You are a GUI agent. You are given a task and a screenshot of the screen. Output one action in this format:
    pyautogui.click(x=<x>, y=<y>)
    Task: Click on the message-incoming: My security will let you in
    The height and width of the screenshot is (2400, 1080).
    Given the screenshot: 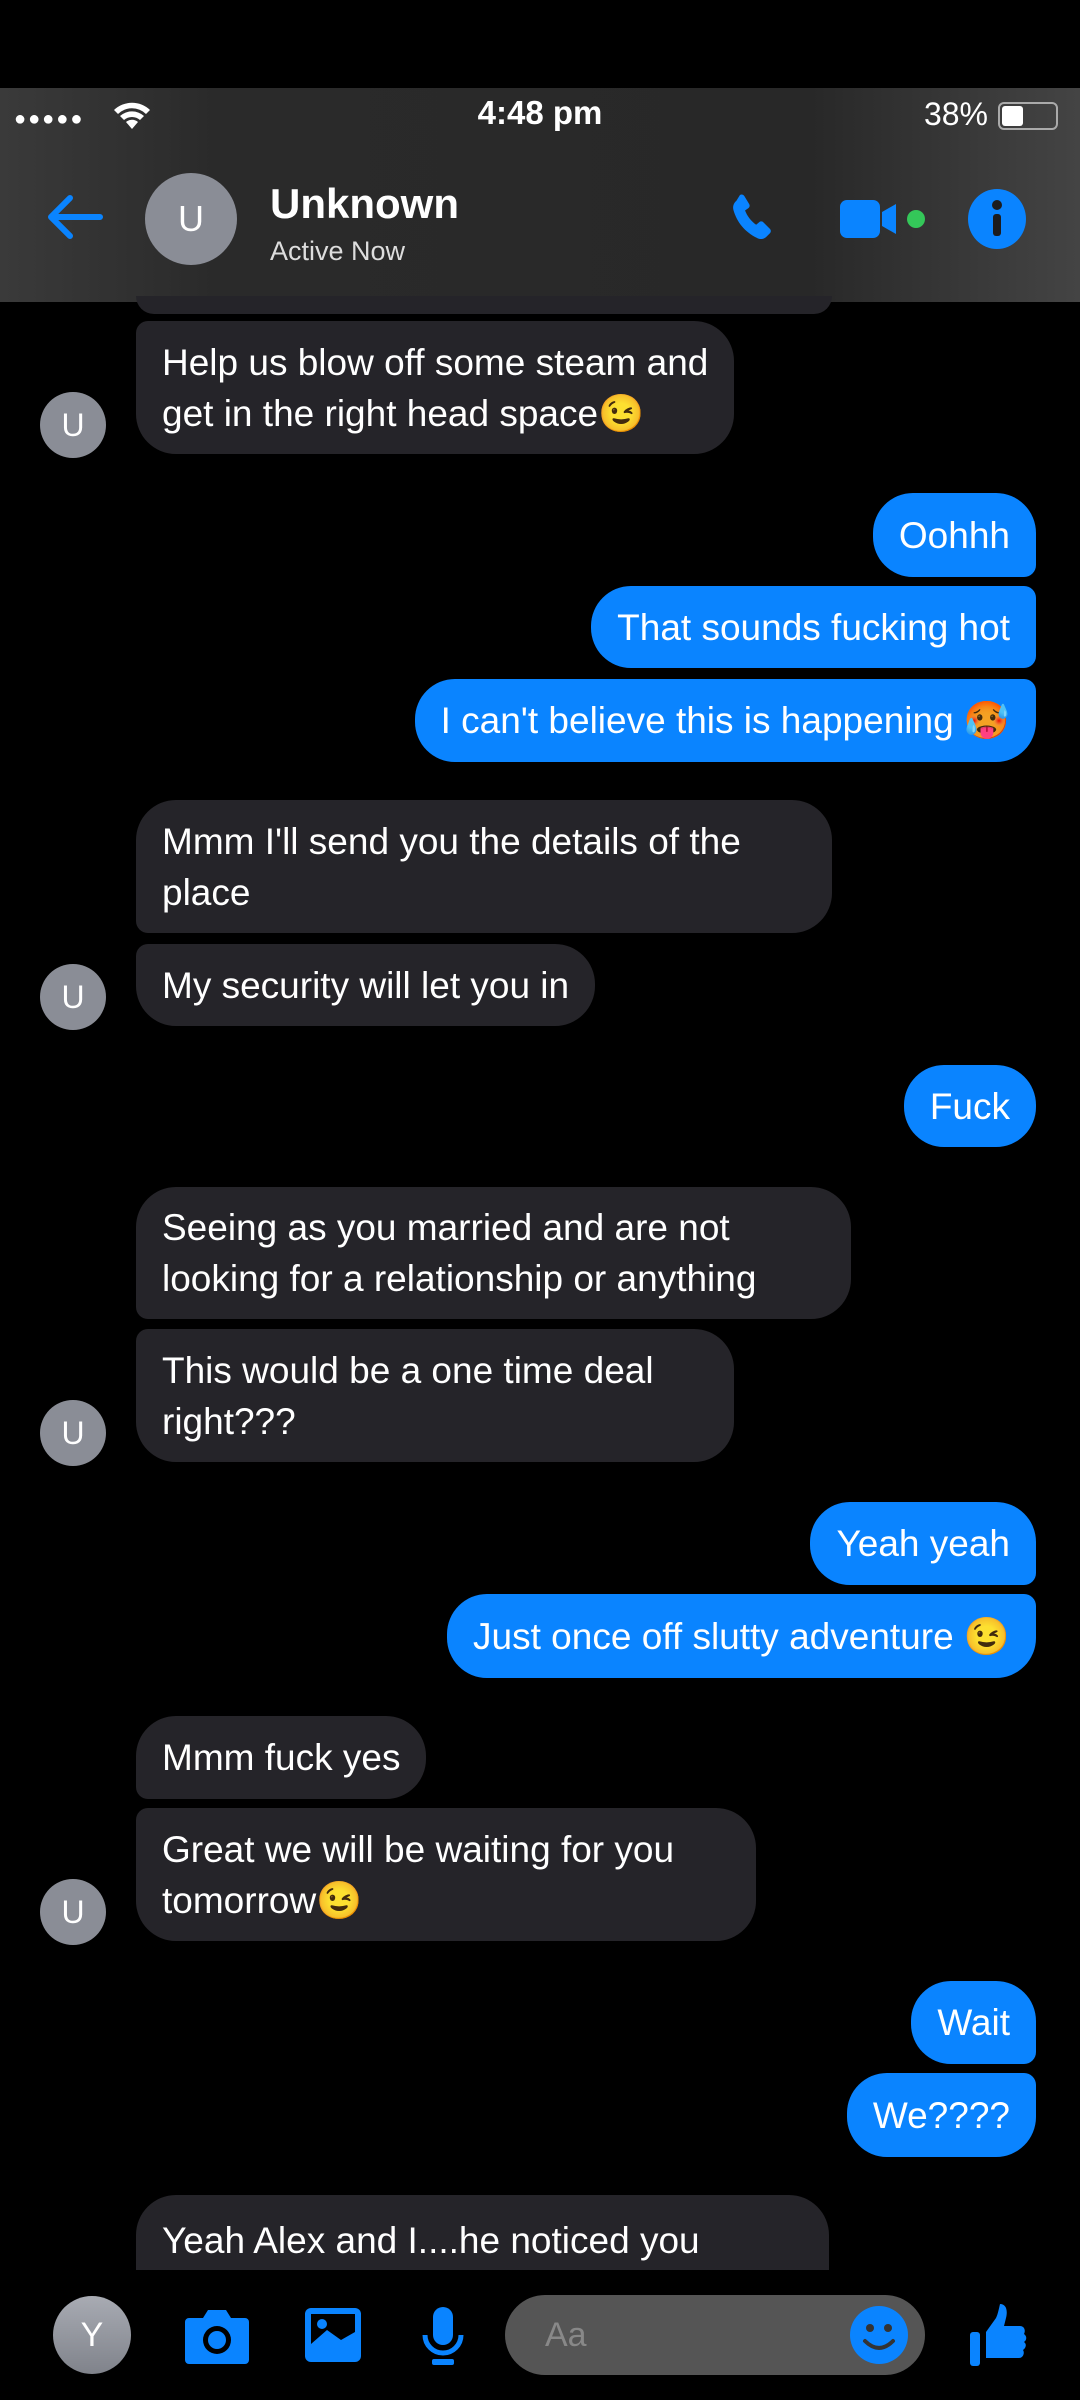 What is the action you would take?
    pyautogui.click(x=366, y=985)
    